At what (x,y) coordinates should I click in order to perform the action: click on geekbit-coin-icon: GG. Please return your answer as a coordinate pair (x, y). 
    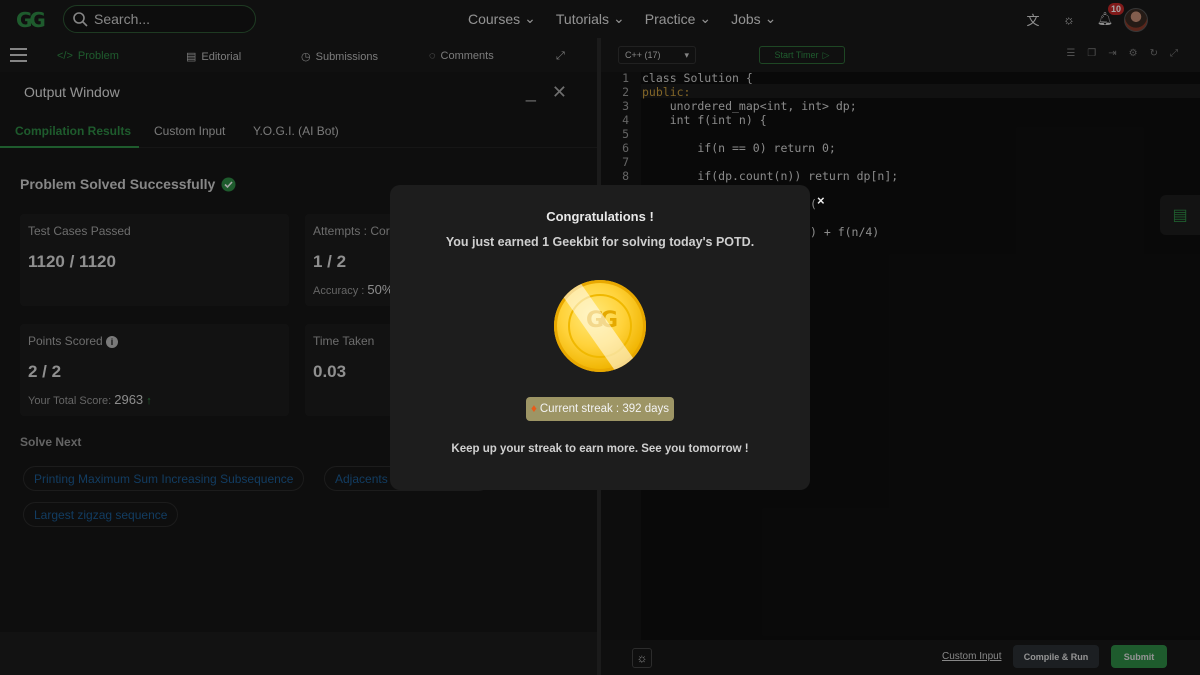
    Looking at the image, I should click on (600, 326).